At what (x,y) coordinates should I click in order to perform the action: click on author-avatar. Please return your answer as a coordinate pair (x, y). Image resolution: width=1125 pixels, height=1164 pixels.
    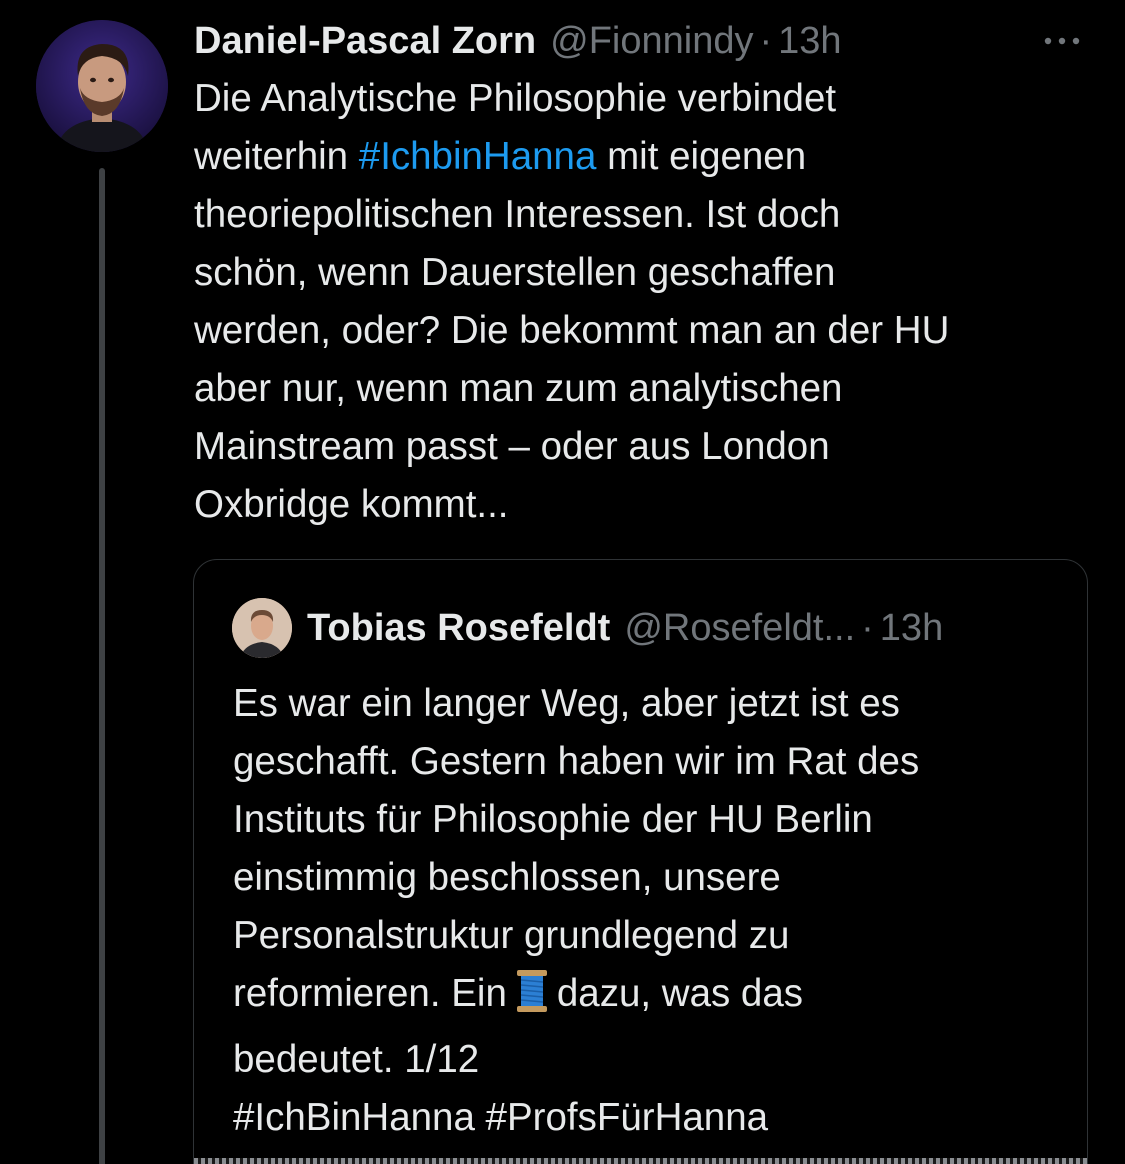
    Looking at the image, I should click on (102, 86).